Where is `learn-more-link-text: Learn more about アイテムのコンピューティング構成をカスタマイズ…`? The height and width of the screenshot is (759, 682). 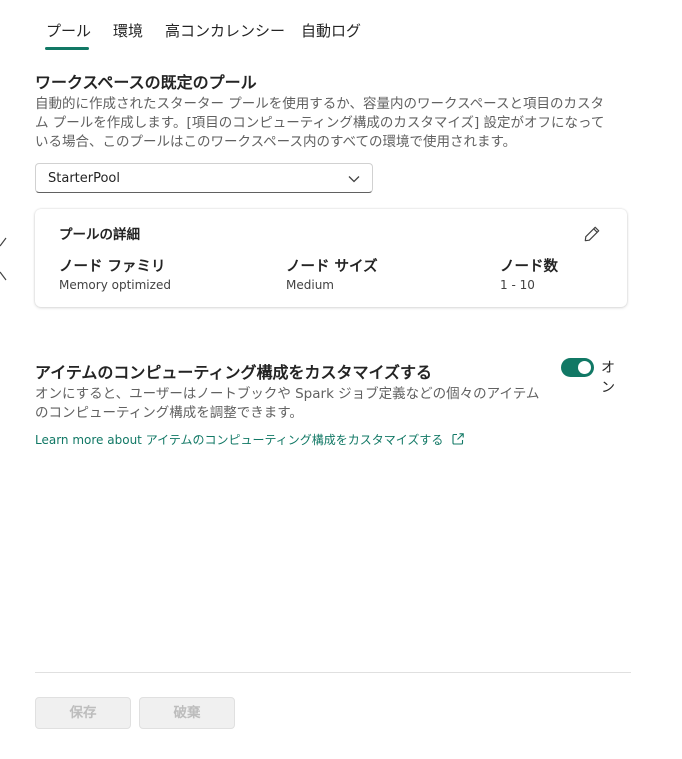 learn-more-link-text: Learn more about アイテムのコンピューティング構成をカスタマイズ… is located at coordinates (239, 440).